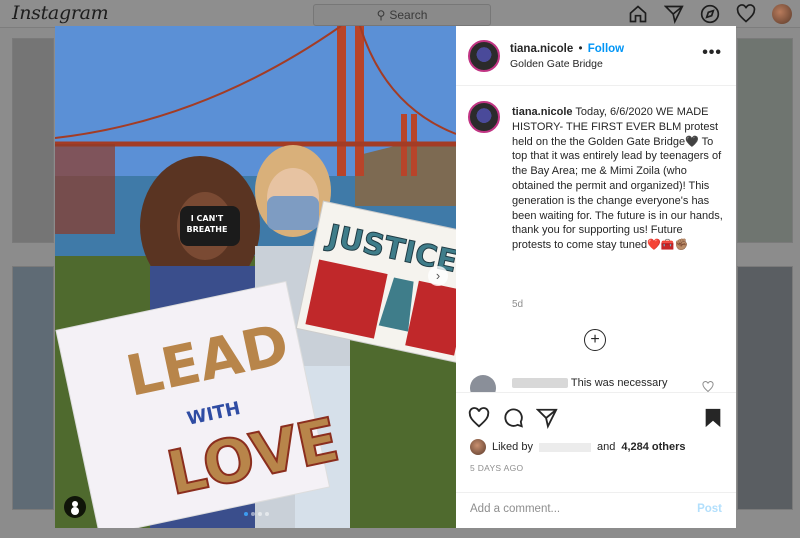 This screenshot has width=800, height=538. What do you see at coordinates (381, 15) in the screenshot?
I see `search-icon: ⚲` at bounding box center [381, 15].